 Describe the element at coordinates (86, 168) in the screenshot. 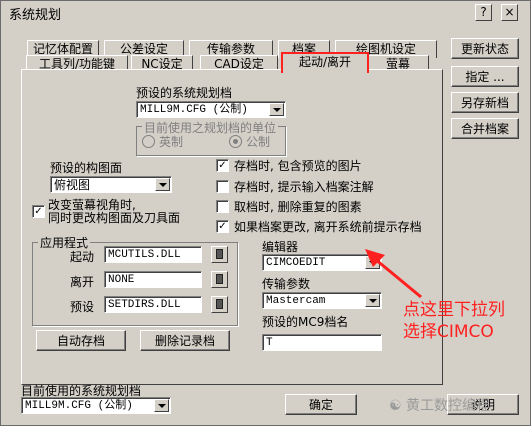

I see `preset-view-label: 预设的构图面` at that location.